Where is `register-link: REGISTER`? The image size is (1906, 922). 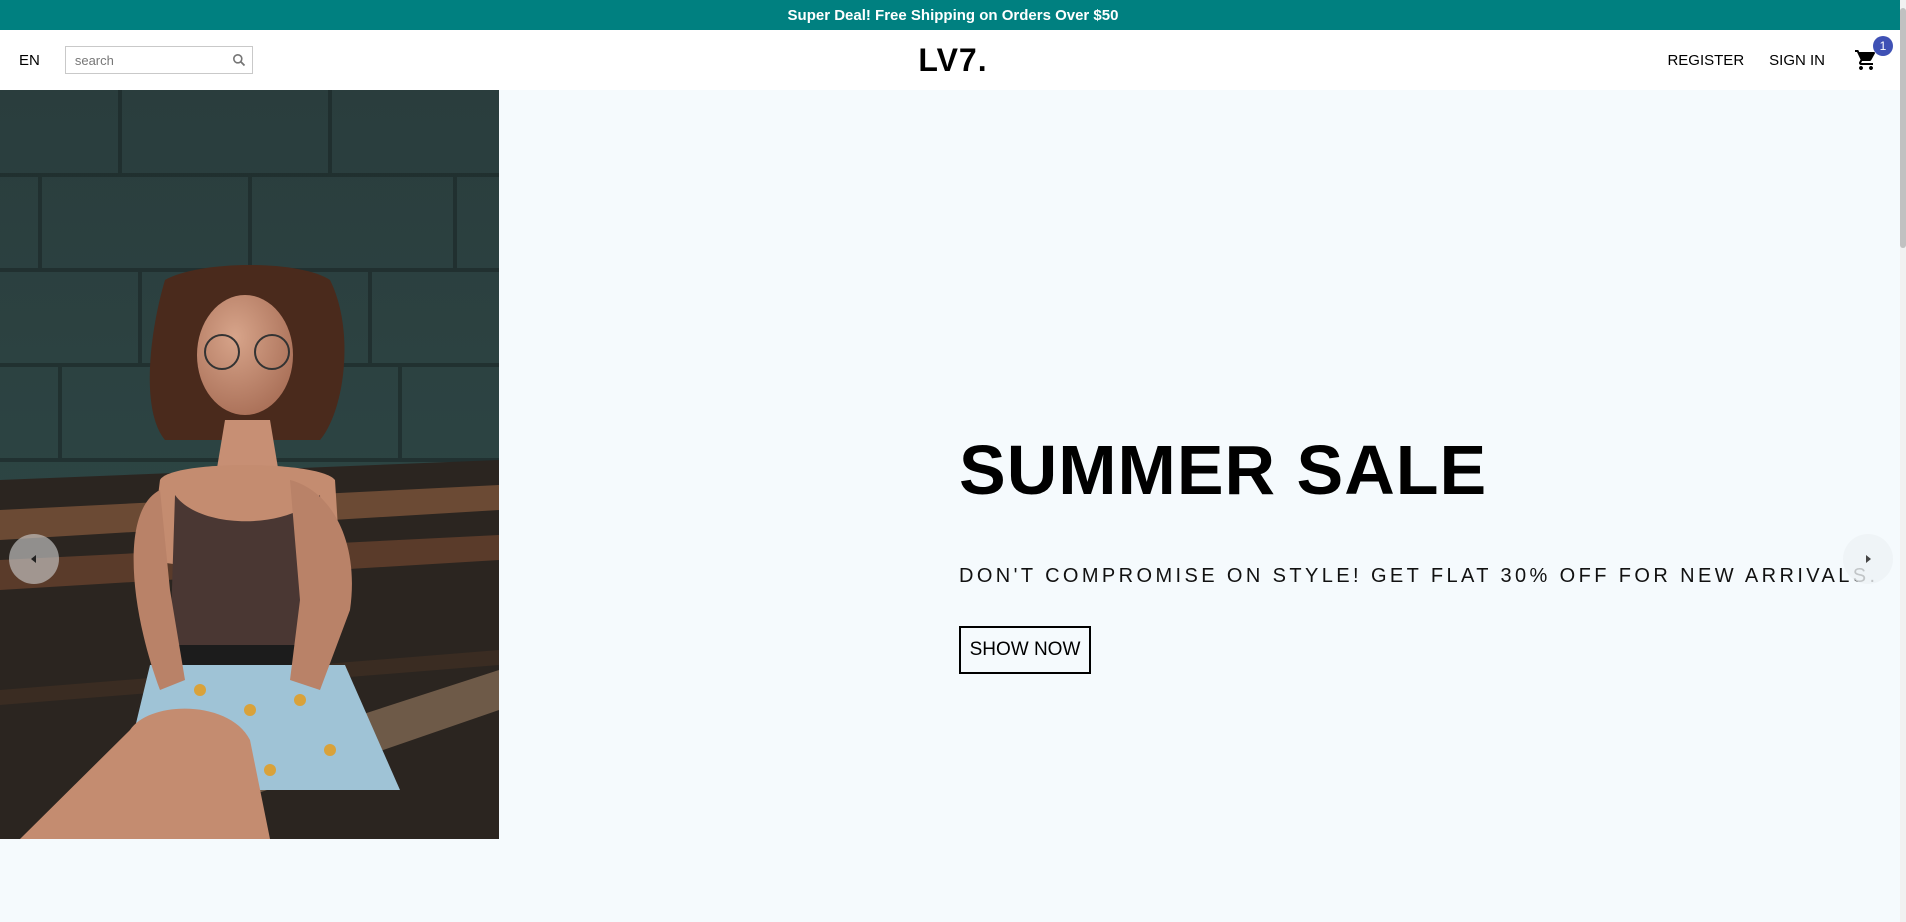 register-link: REGISTER is located at coordinates (1705, 60).